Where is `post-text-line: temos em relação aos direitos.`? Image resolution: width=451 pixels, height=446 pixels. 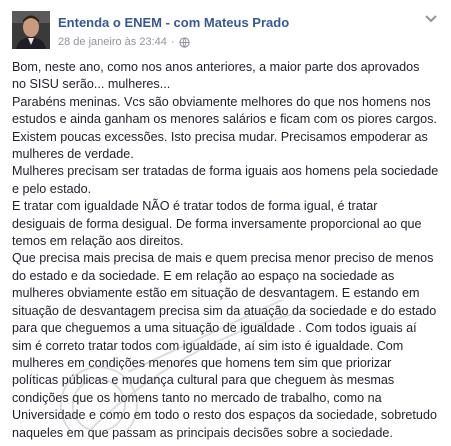
post-text-line: temos em relação aos direitos. is located at coordinates (98, 241).